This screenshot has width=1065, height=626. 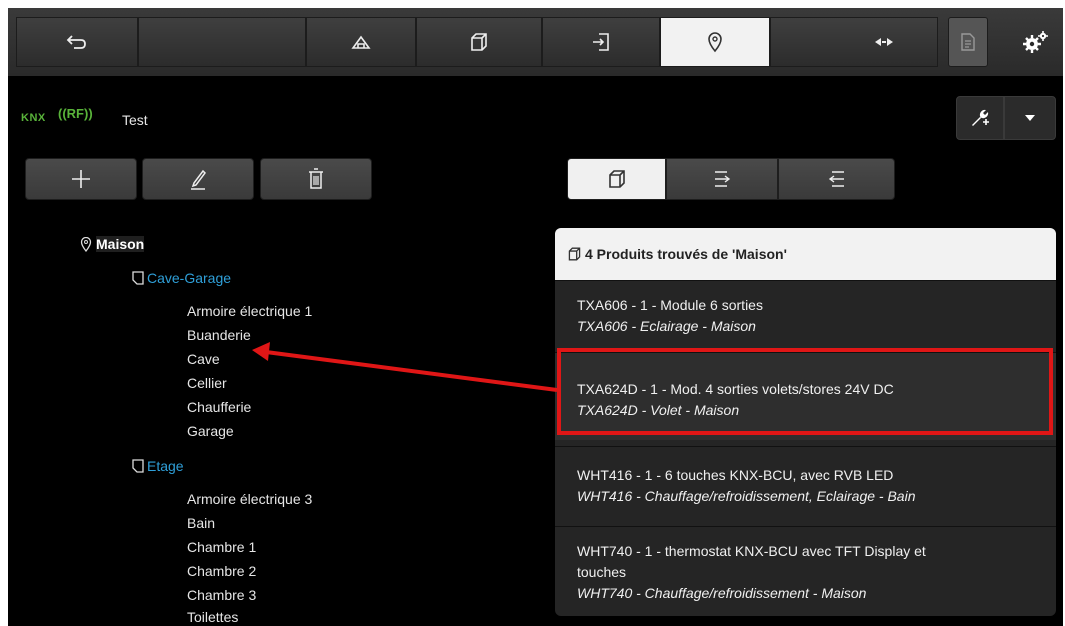 What do you see at coordinates (405, 367) in the screenshot?
I see `annotation-arrow` at bounding box center [405, 367].